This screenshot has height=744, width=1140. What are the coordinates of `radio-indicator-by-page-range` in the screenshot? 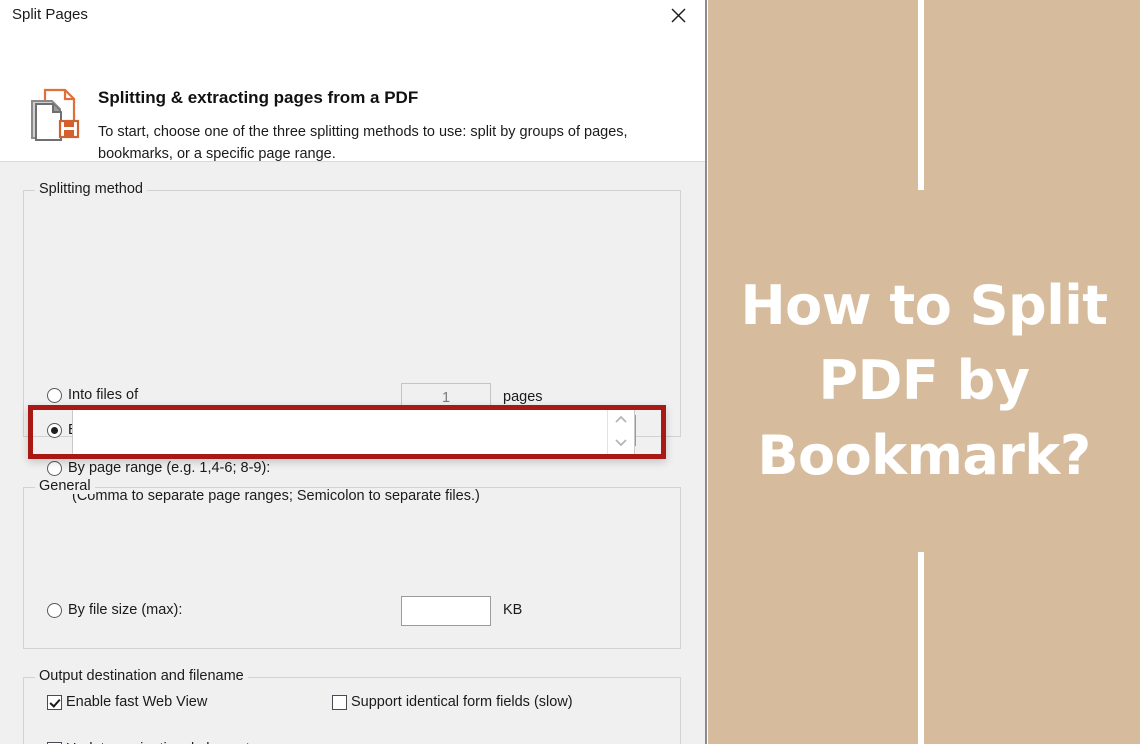 It's located at (54, 468).